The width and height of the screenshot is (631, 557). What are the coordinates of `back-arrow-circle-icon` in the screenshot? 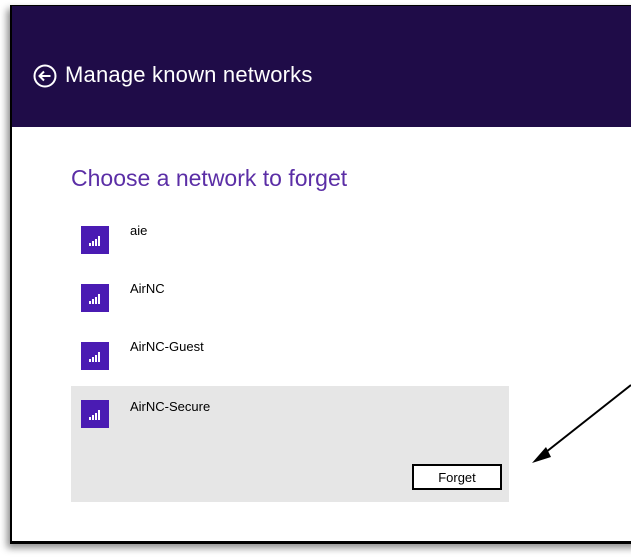 It's located at (45, 76).